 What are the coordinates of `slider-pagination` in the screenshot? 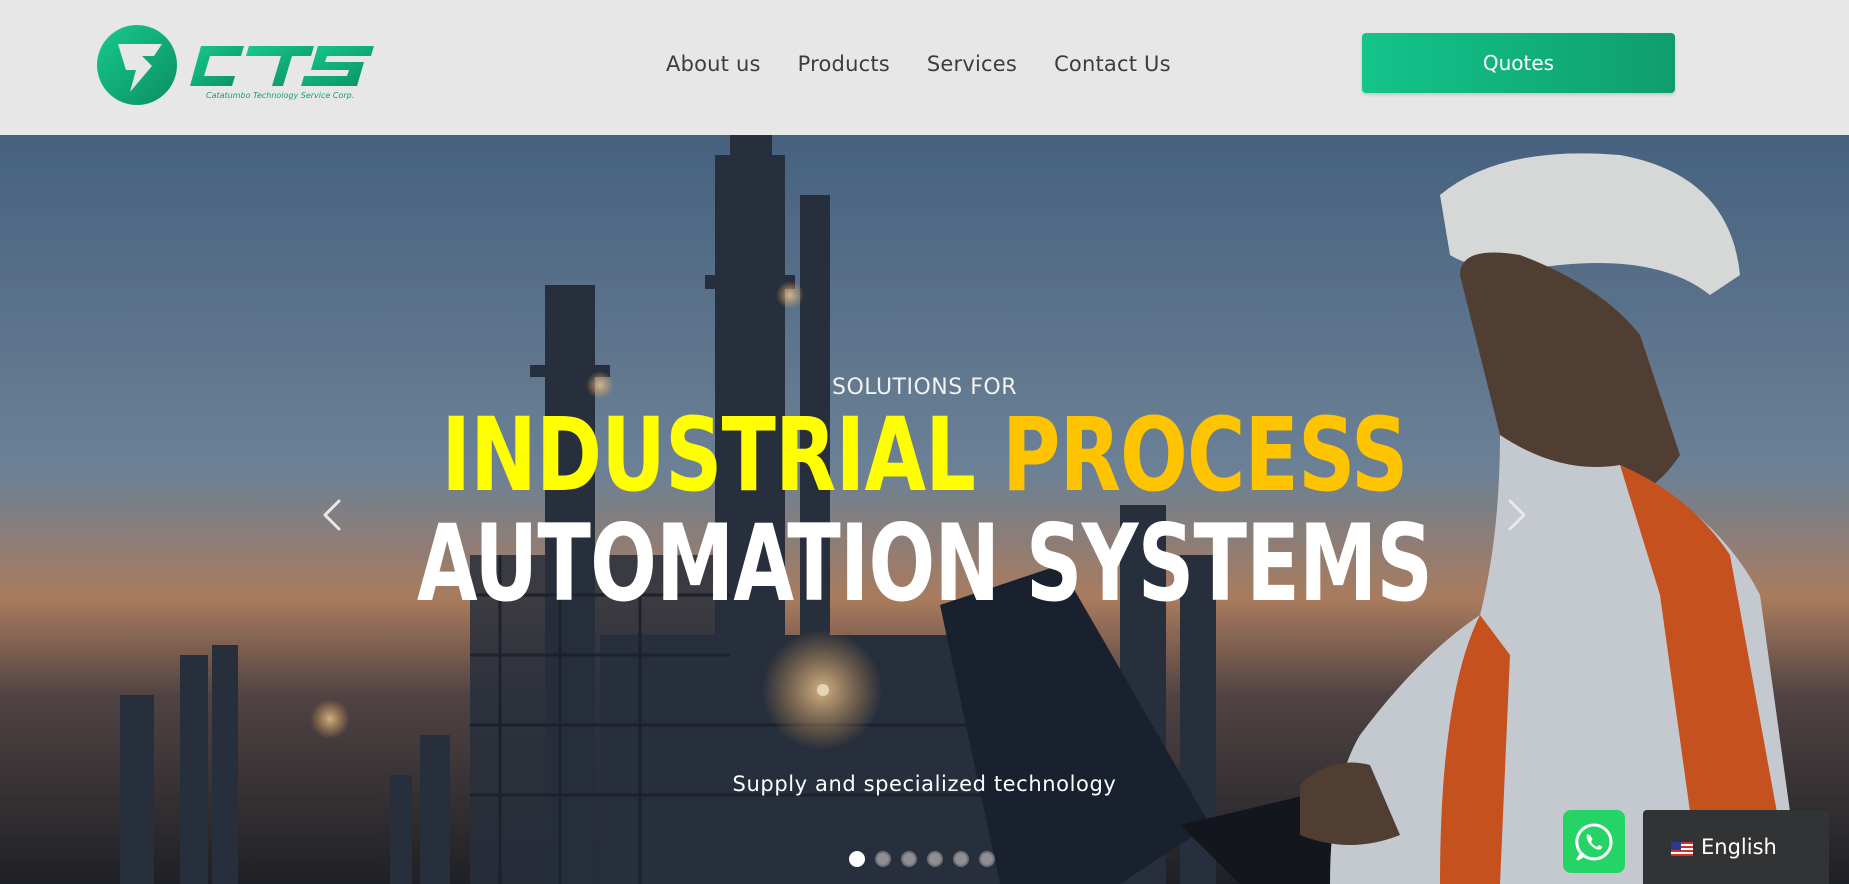 It's located at (922, 859).